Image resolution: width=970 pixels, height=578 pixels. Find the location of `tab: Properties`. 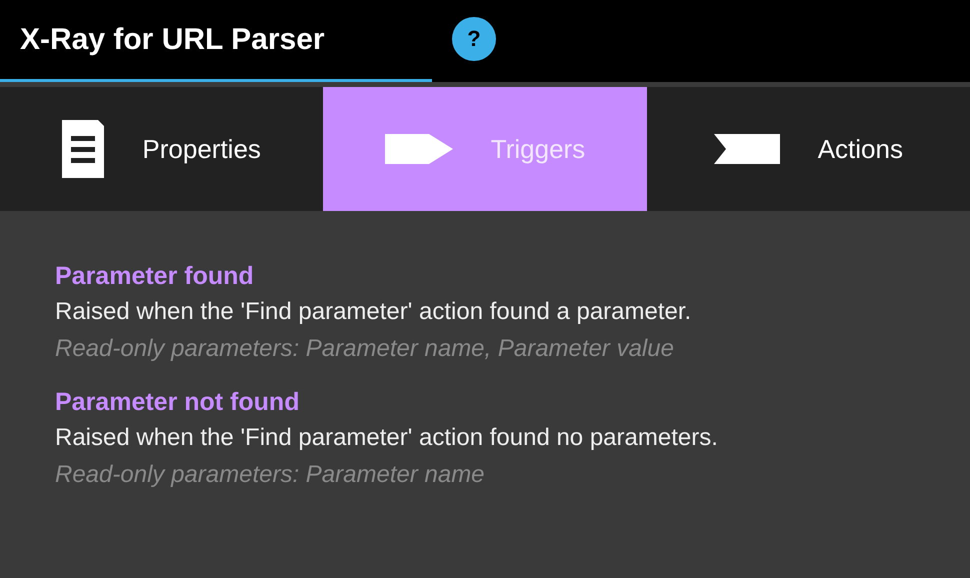

tab: Properties is located at coordinates (162, 149).